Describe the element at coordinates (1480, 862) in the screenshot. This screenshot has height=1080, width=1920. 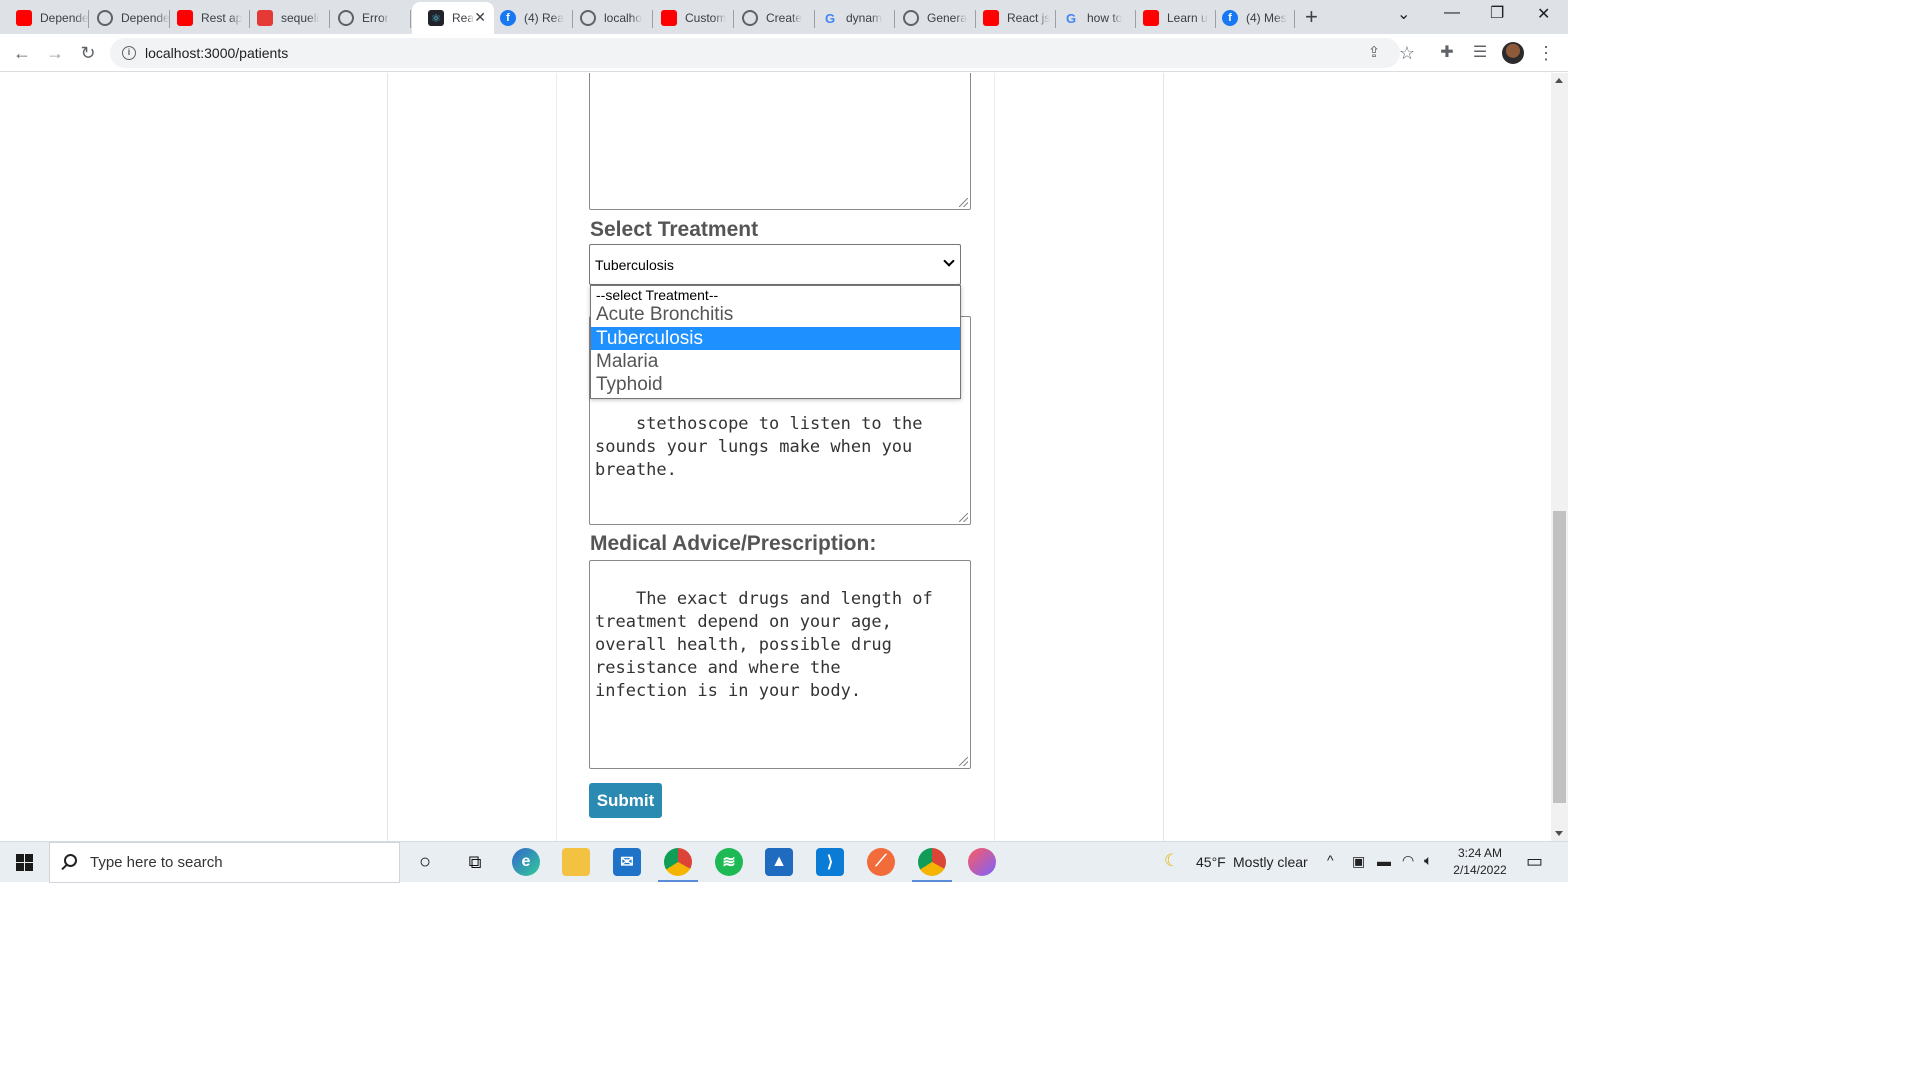
I see `taskbar-clock: 3:24 AM 2/14/2022` at that location.